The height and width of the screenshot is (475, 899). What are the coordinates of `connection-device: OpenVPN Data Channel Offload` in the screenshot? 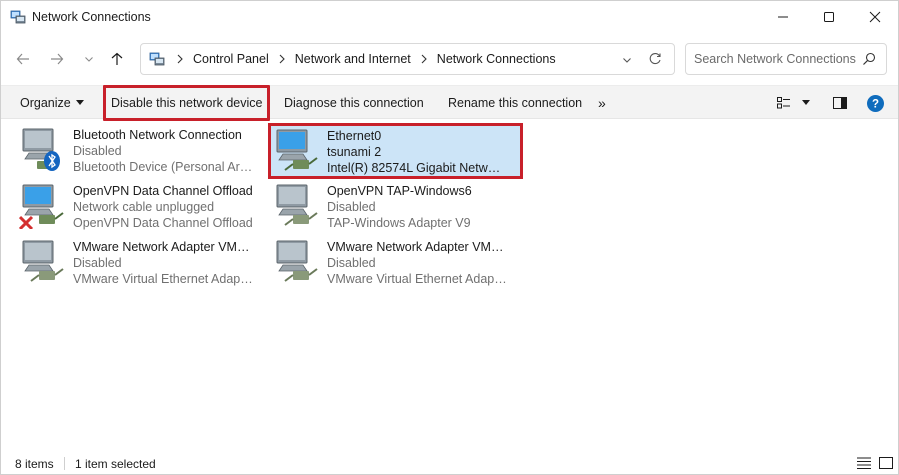 It's located at (163, 223).